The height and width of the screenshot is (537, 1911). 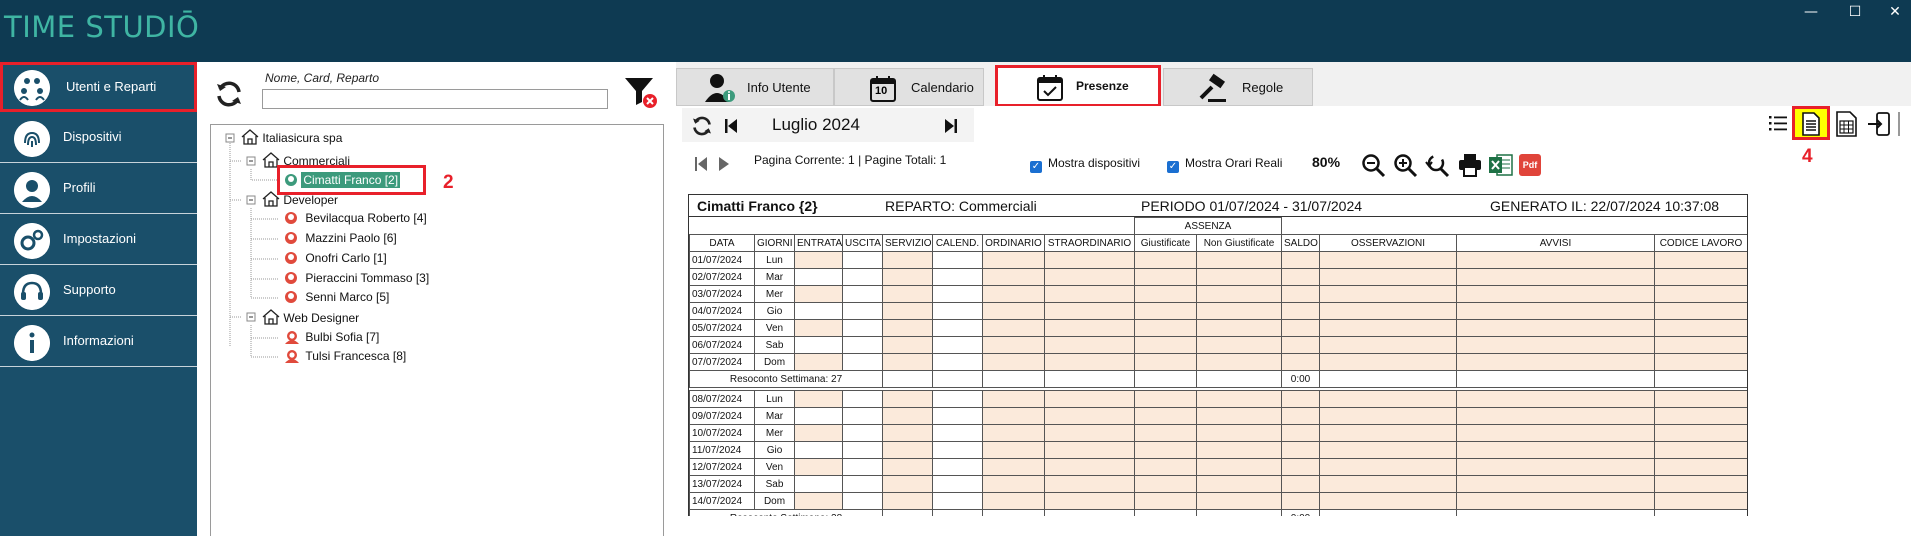 What do you see at coordinates (1778, 123) in the screenshot?
I see `list-view-icon` at bounding box center [1778, 123].